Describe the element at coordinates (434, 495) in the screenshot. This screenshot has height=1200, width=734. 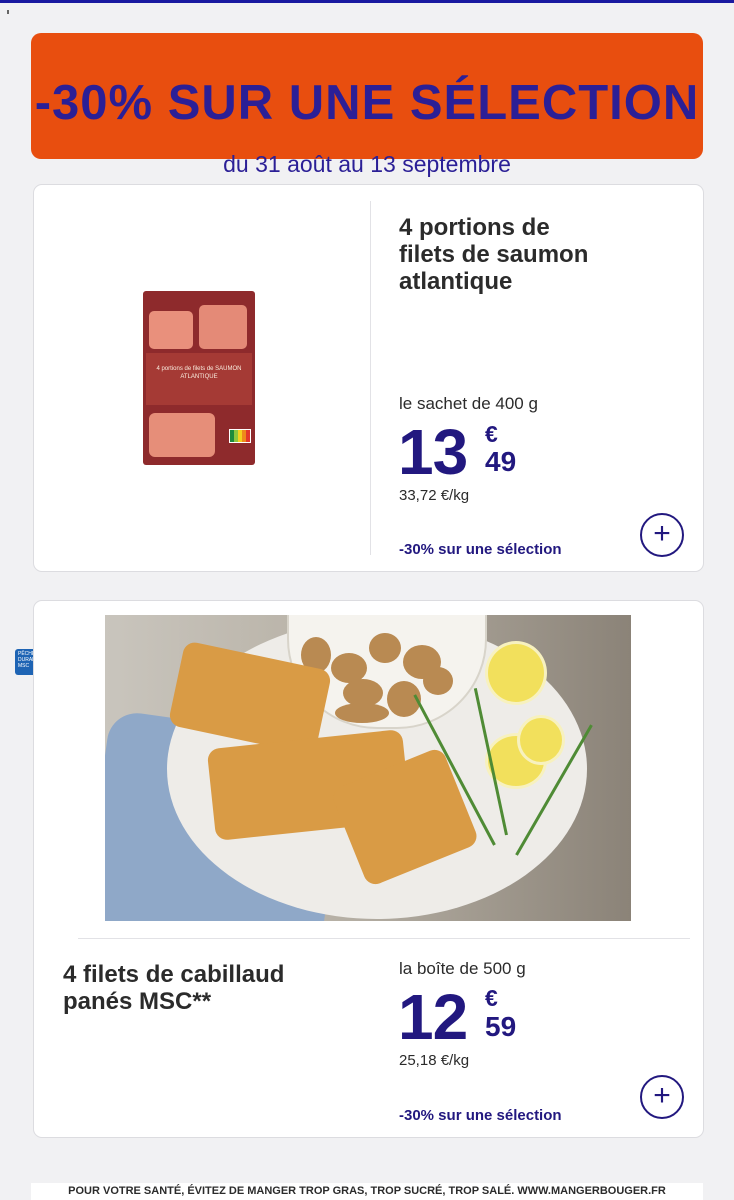
I see `price-per-kg: 33,72 €/kg` at that location.